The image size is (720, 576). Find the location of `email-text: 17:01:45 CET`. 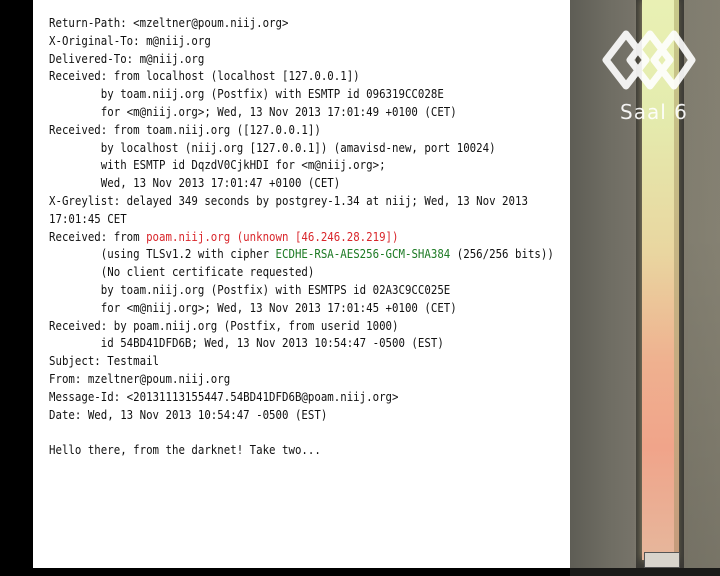

email-text: 17:01:45 CET is located at coordinates (88, 218).